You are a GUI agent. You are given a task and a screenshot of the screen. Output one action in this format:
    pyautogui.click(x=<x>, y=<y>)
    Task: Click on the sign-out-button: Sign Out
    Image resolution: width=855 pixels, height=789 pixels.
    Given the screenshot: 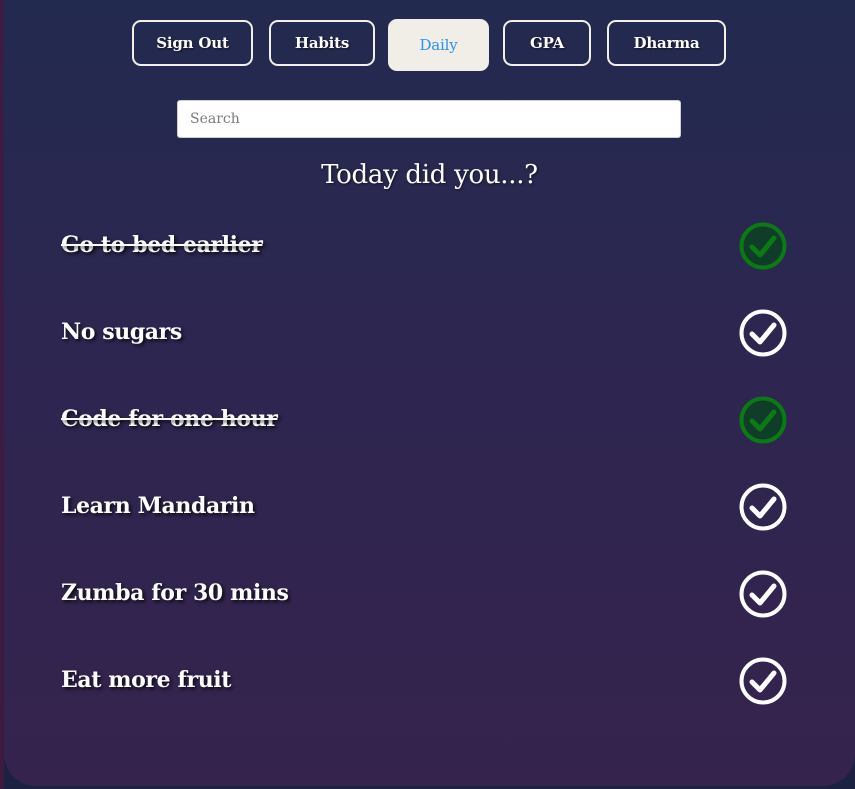 What is the action you would take?
    pyautogui.click(x=192, y=43)
    